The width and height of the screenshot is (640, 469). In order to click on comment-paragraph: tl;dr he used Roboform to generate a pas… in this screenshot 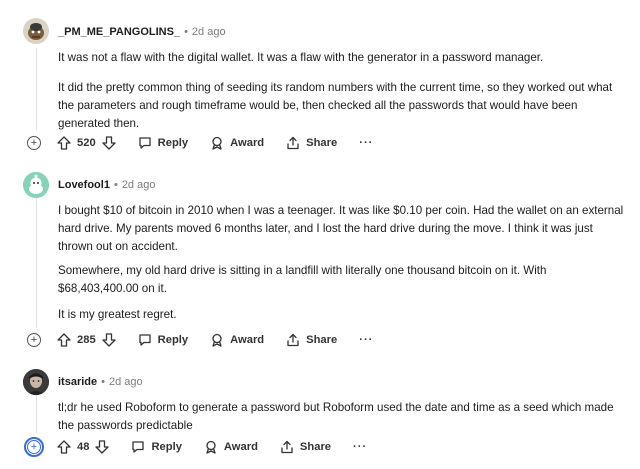, I will do `click(336, 416)`.